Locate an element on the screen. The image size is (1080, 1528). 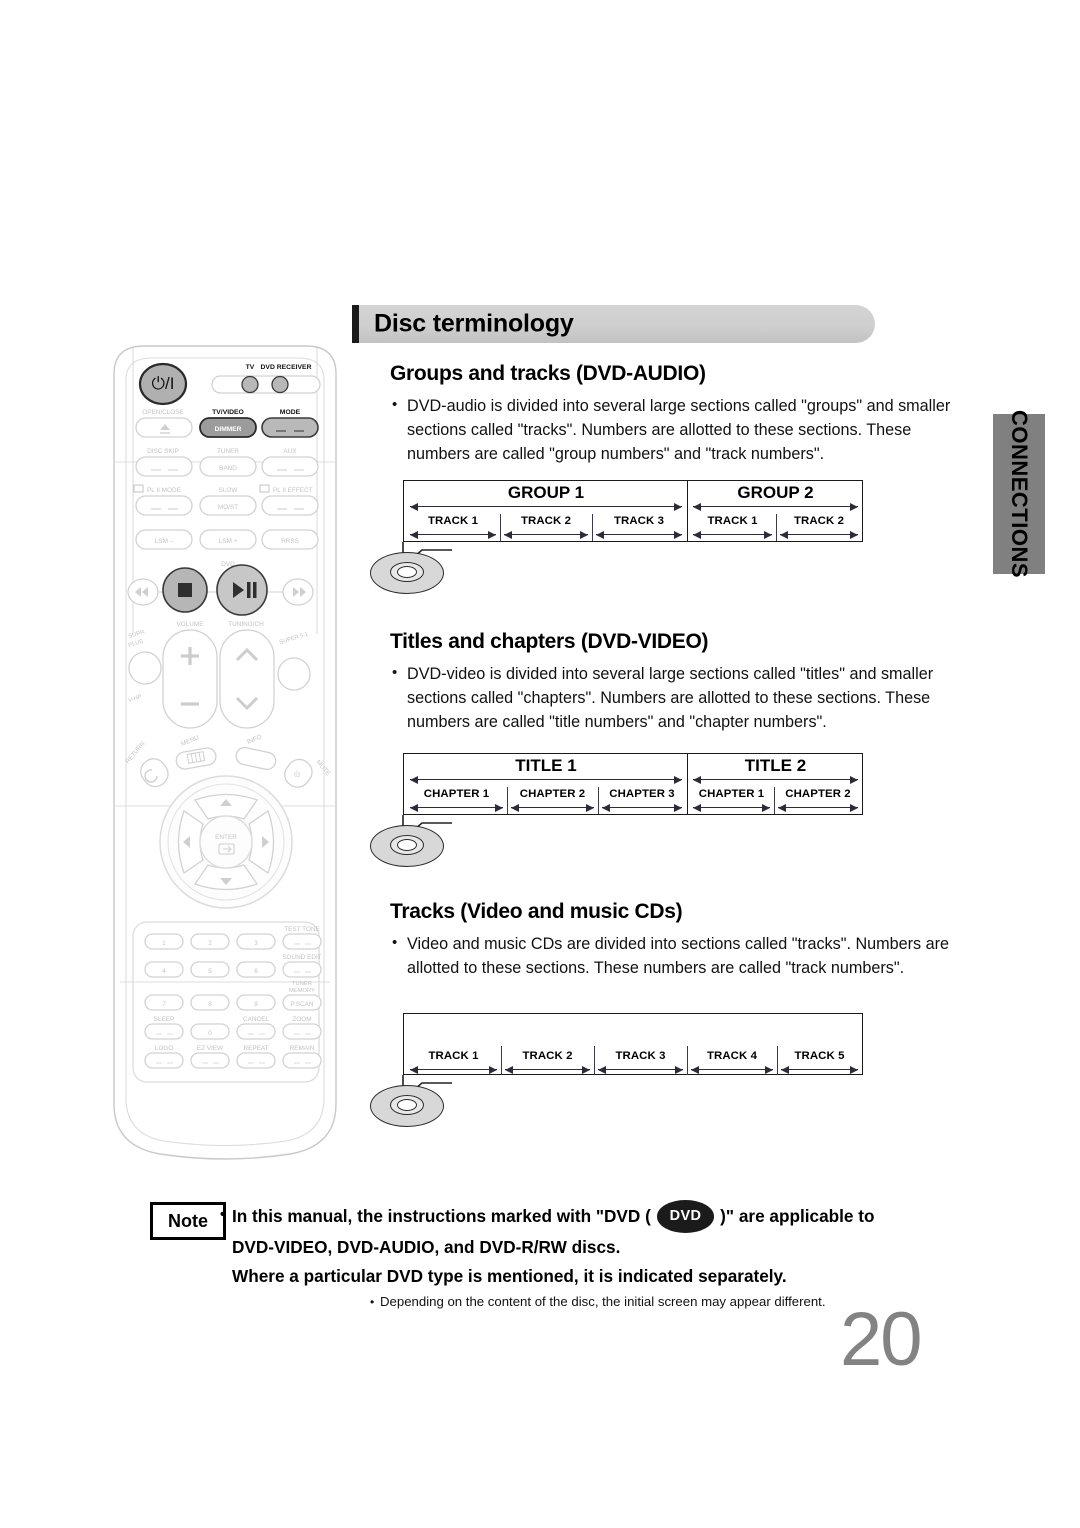
span-group-2: GROUP 2 is located at coordinates (775, 497).